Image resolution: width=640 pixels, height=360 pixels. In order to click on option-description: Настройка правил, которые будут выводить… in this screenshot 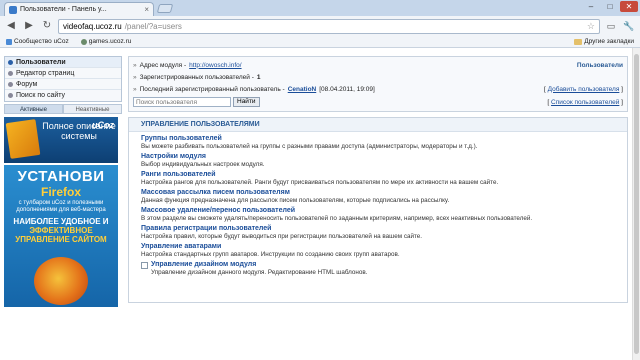, I will do `click(282, 236)`.